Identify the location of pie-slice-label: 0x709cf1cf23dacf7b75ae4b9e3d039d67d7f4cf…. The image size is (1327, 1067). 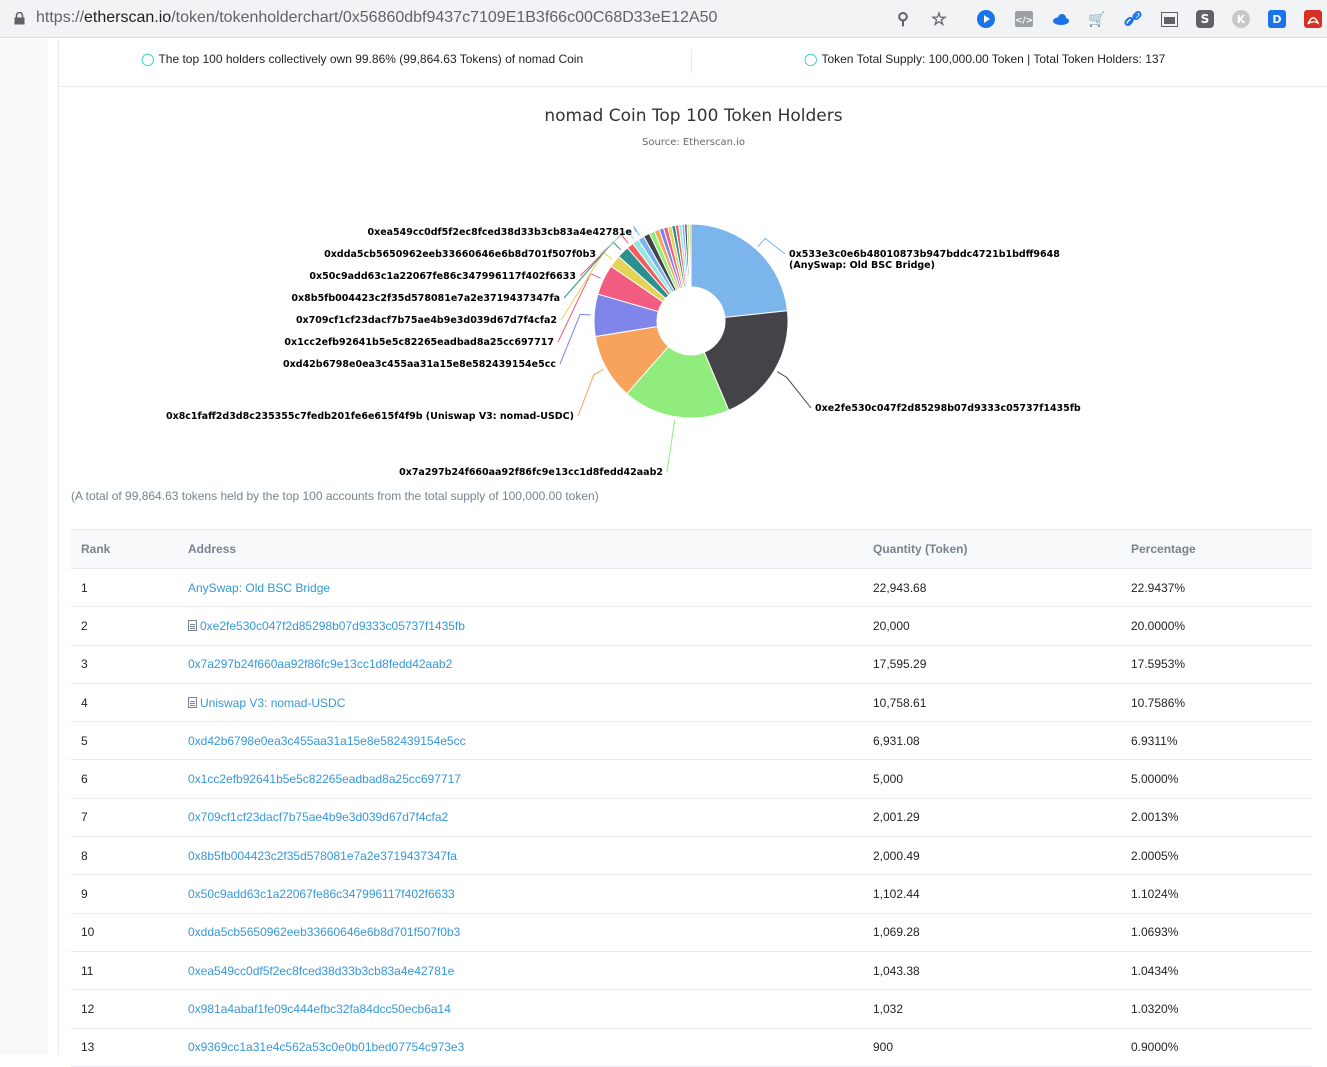
(426, 320).